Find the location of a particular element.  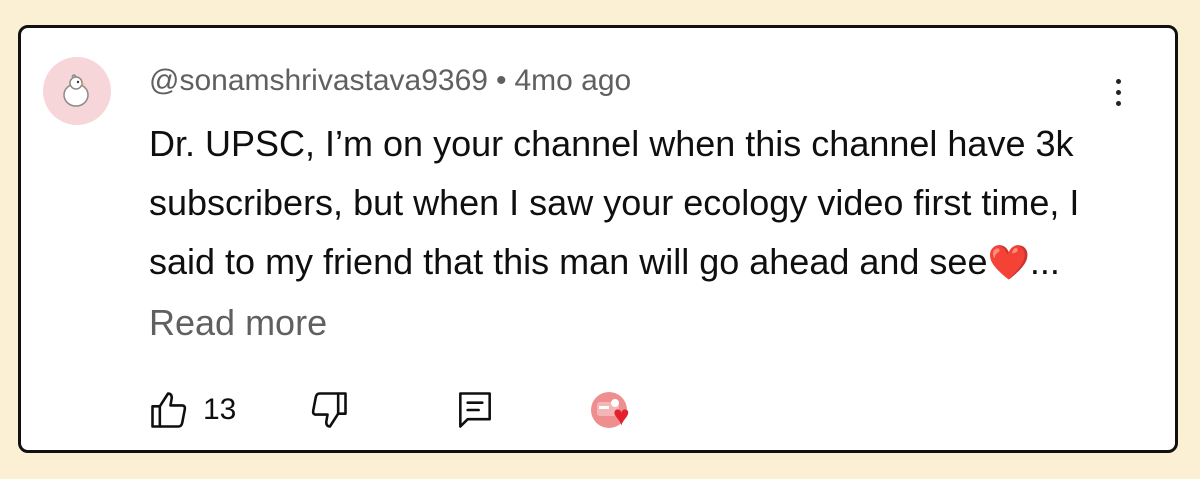

chick-avatar-icon is located at coordinates (76, 90).